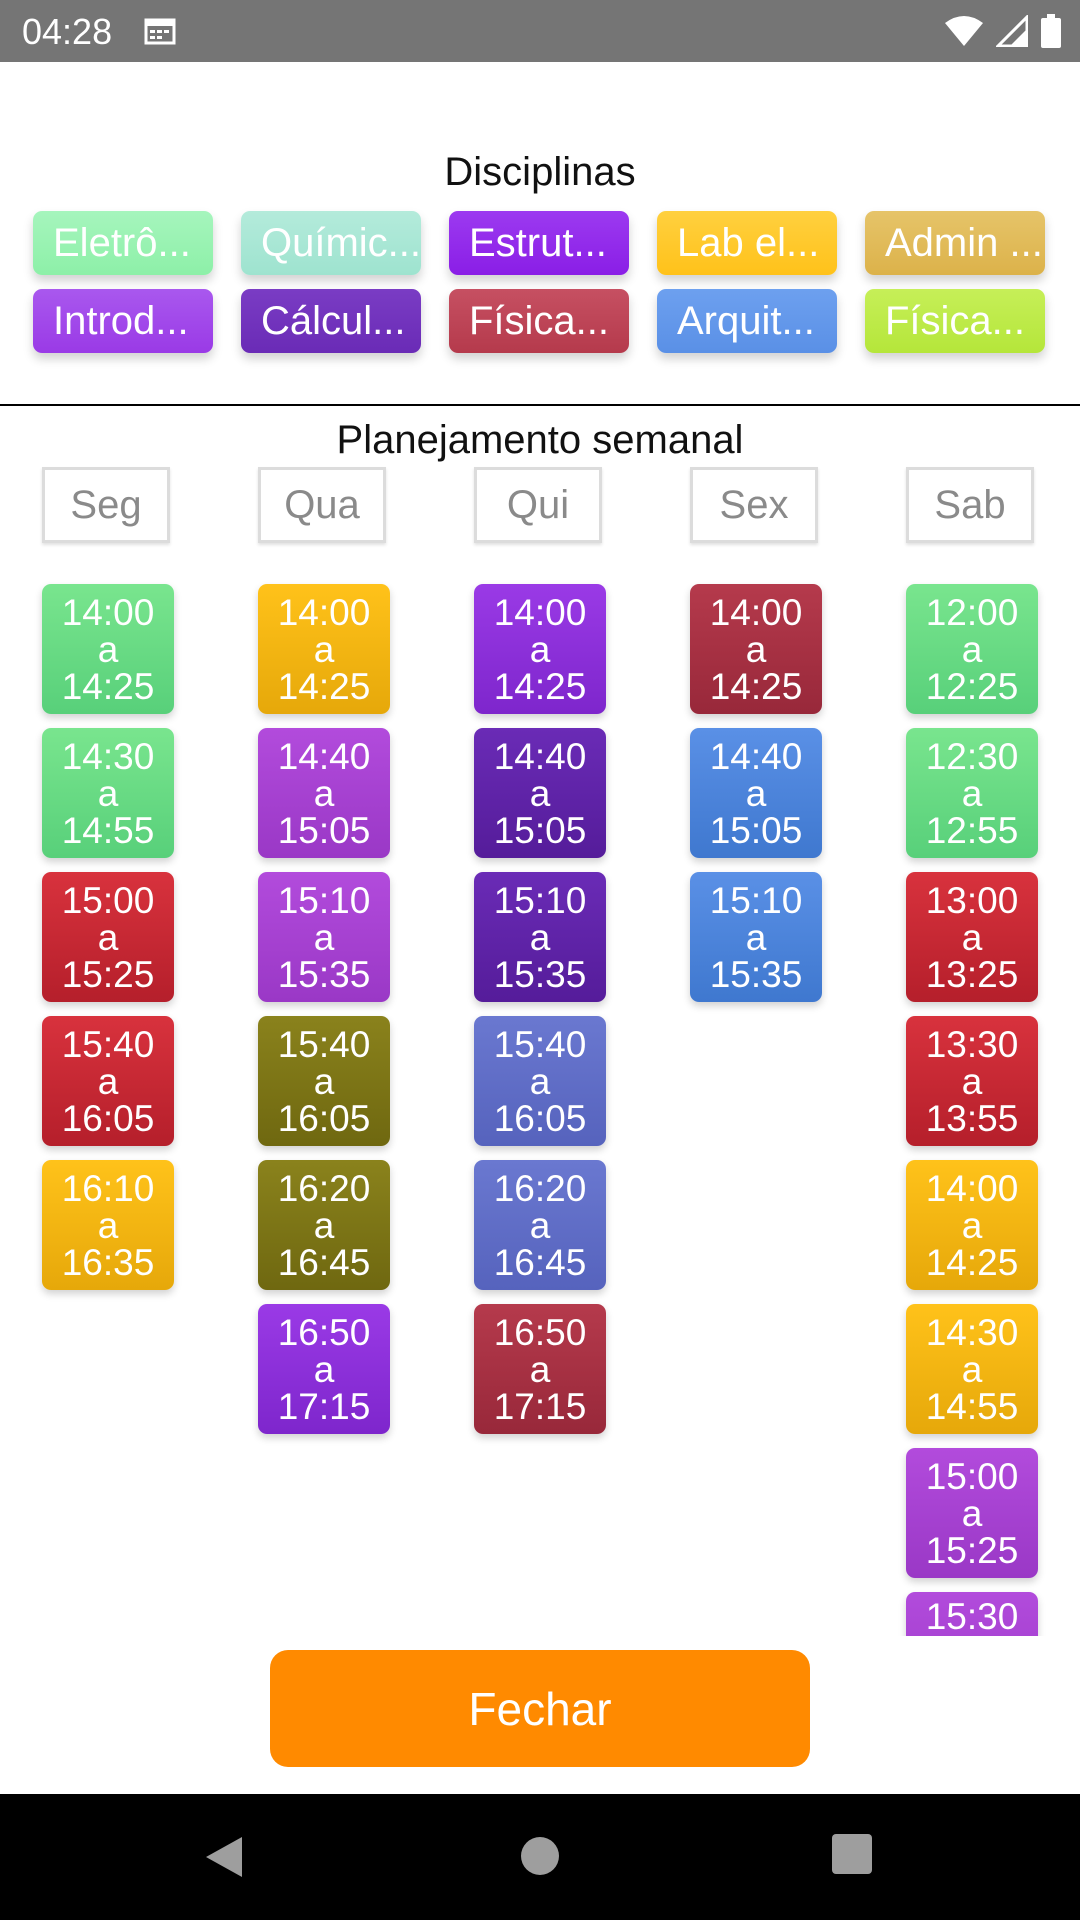 The height and width of the screenshot is (1920, 1080). What do you see at coordinates (540, 172) in the screenshot?
I see `disciplinas-title: Disciplinas` at bounding box center [540, 172].